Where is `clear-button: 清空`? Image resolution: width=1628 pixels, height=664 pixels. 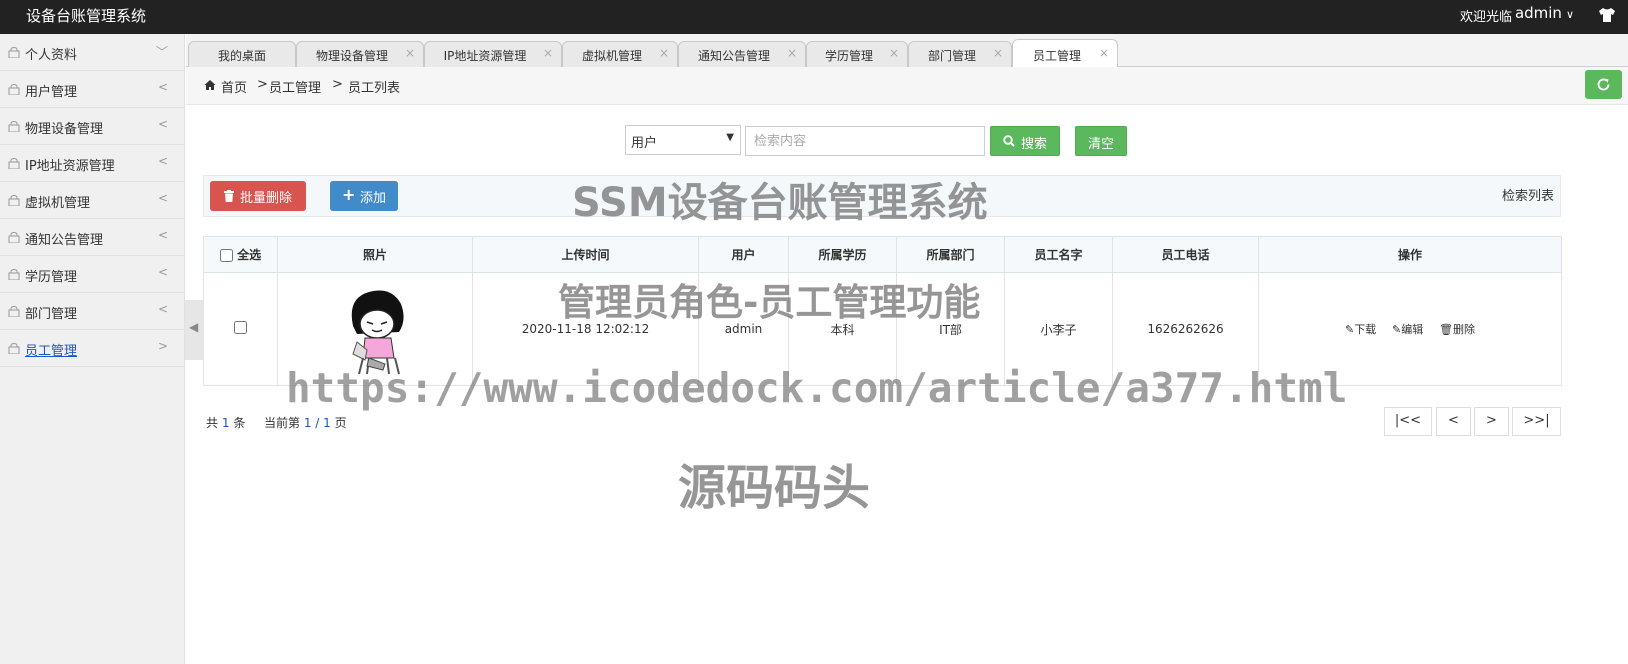
clear-button: 清空 is located at coordinates (1101, 141).